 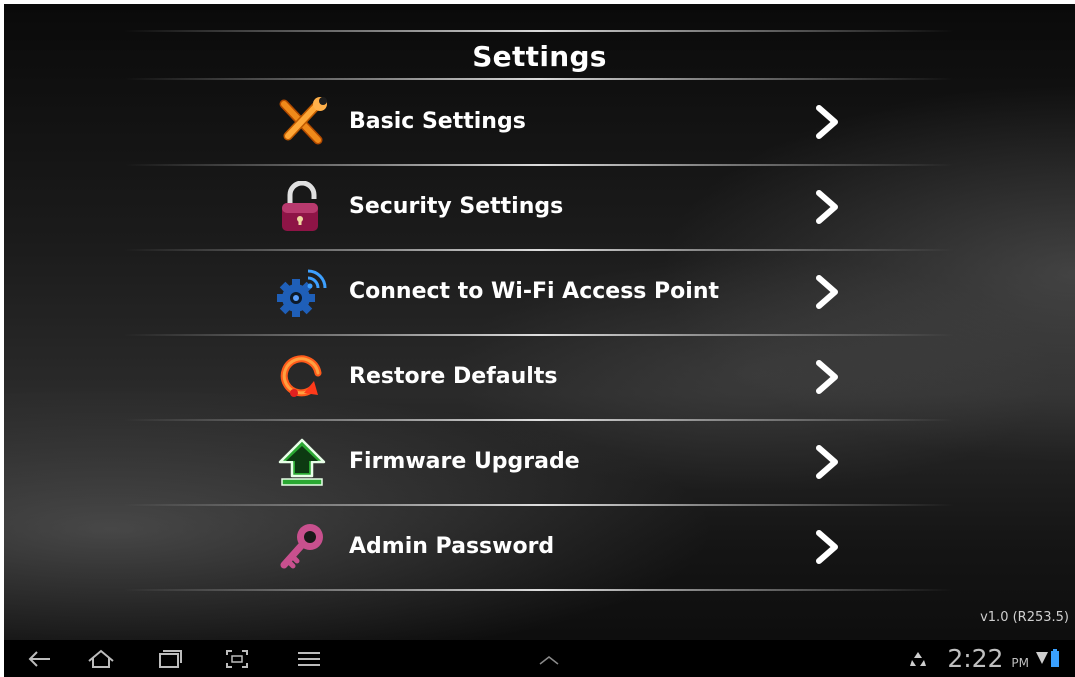 I want to click on tools-icon, so click(x=303, y=121).